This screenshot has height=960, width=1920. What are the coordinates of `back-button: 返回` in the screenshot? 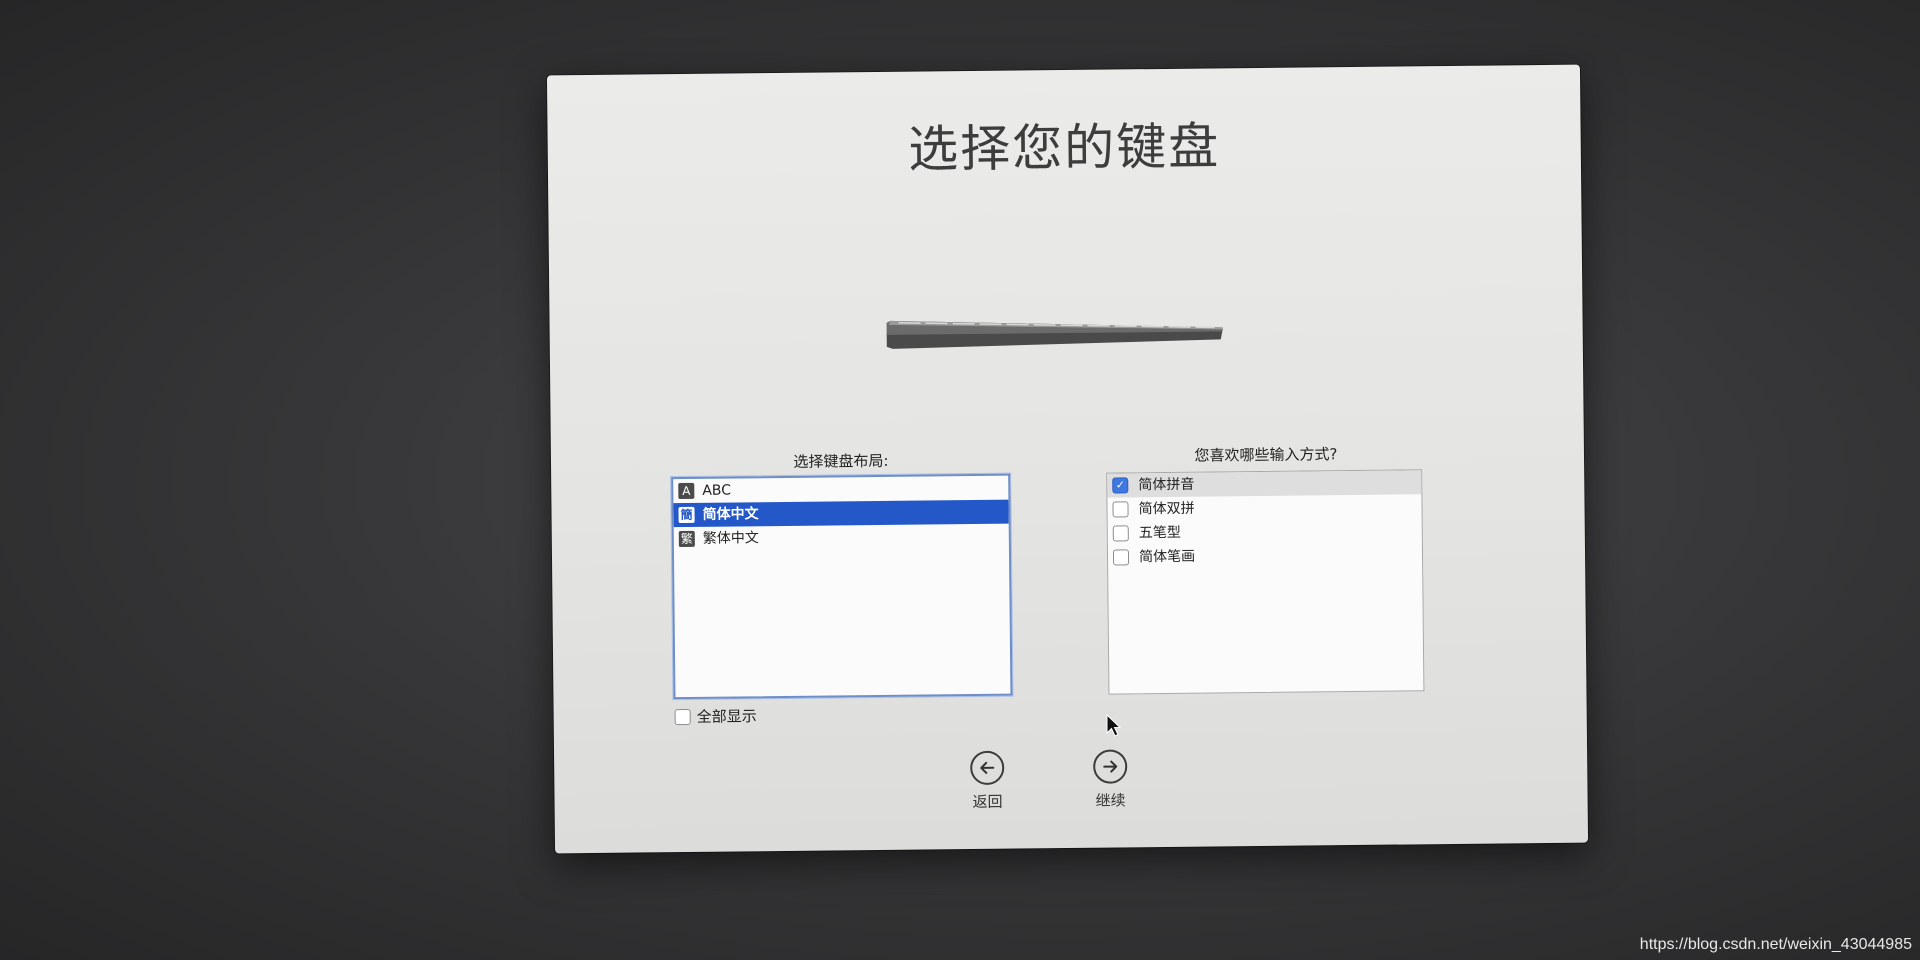 It's located at (987, 781).